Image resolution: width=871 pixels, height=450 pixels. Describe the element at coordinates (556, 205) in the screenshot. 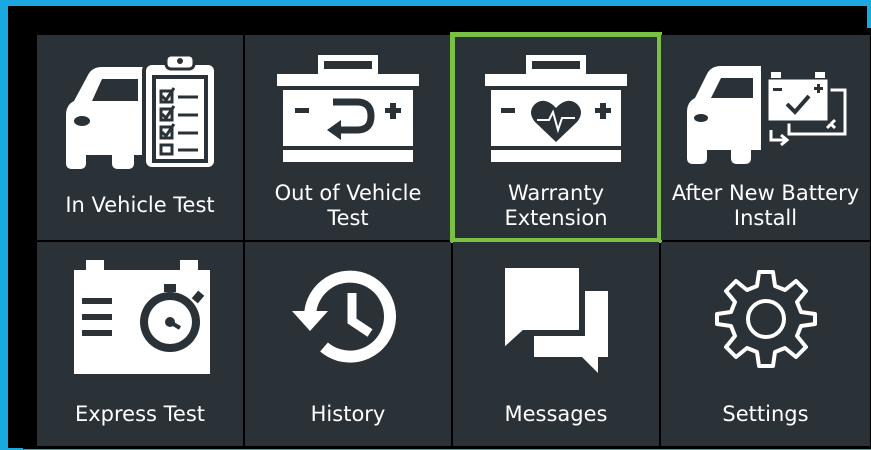

I see `tile-label: Warranty Extension` at that location.